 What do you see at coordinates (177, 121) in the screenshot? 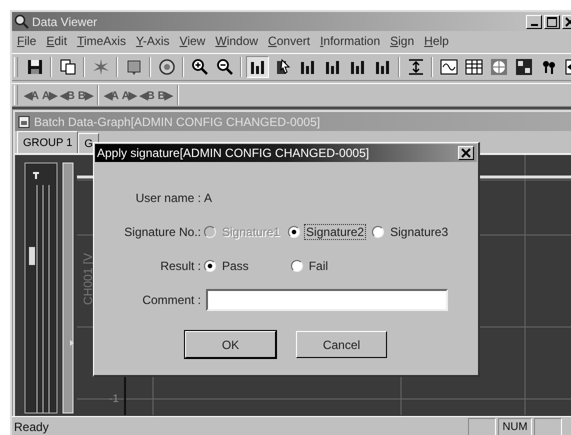
I see `document-title: Batch Data-Graph[ADMIN CONFIG CHANGED-0005]` at bounding box center [177, 121].